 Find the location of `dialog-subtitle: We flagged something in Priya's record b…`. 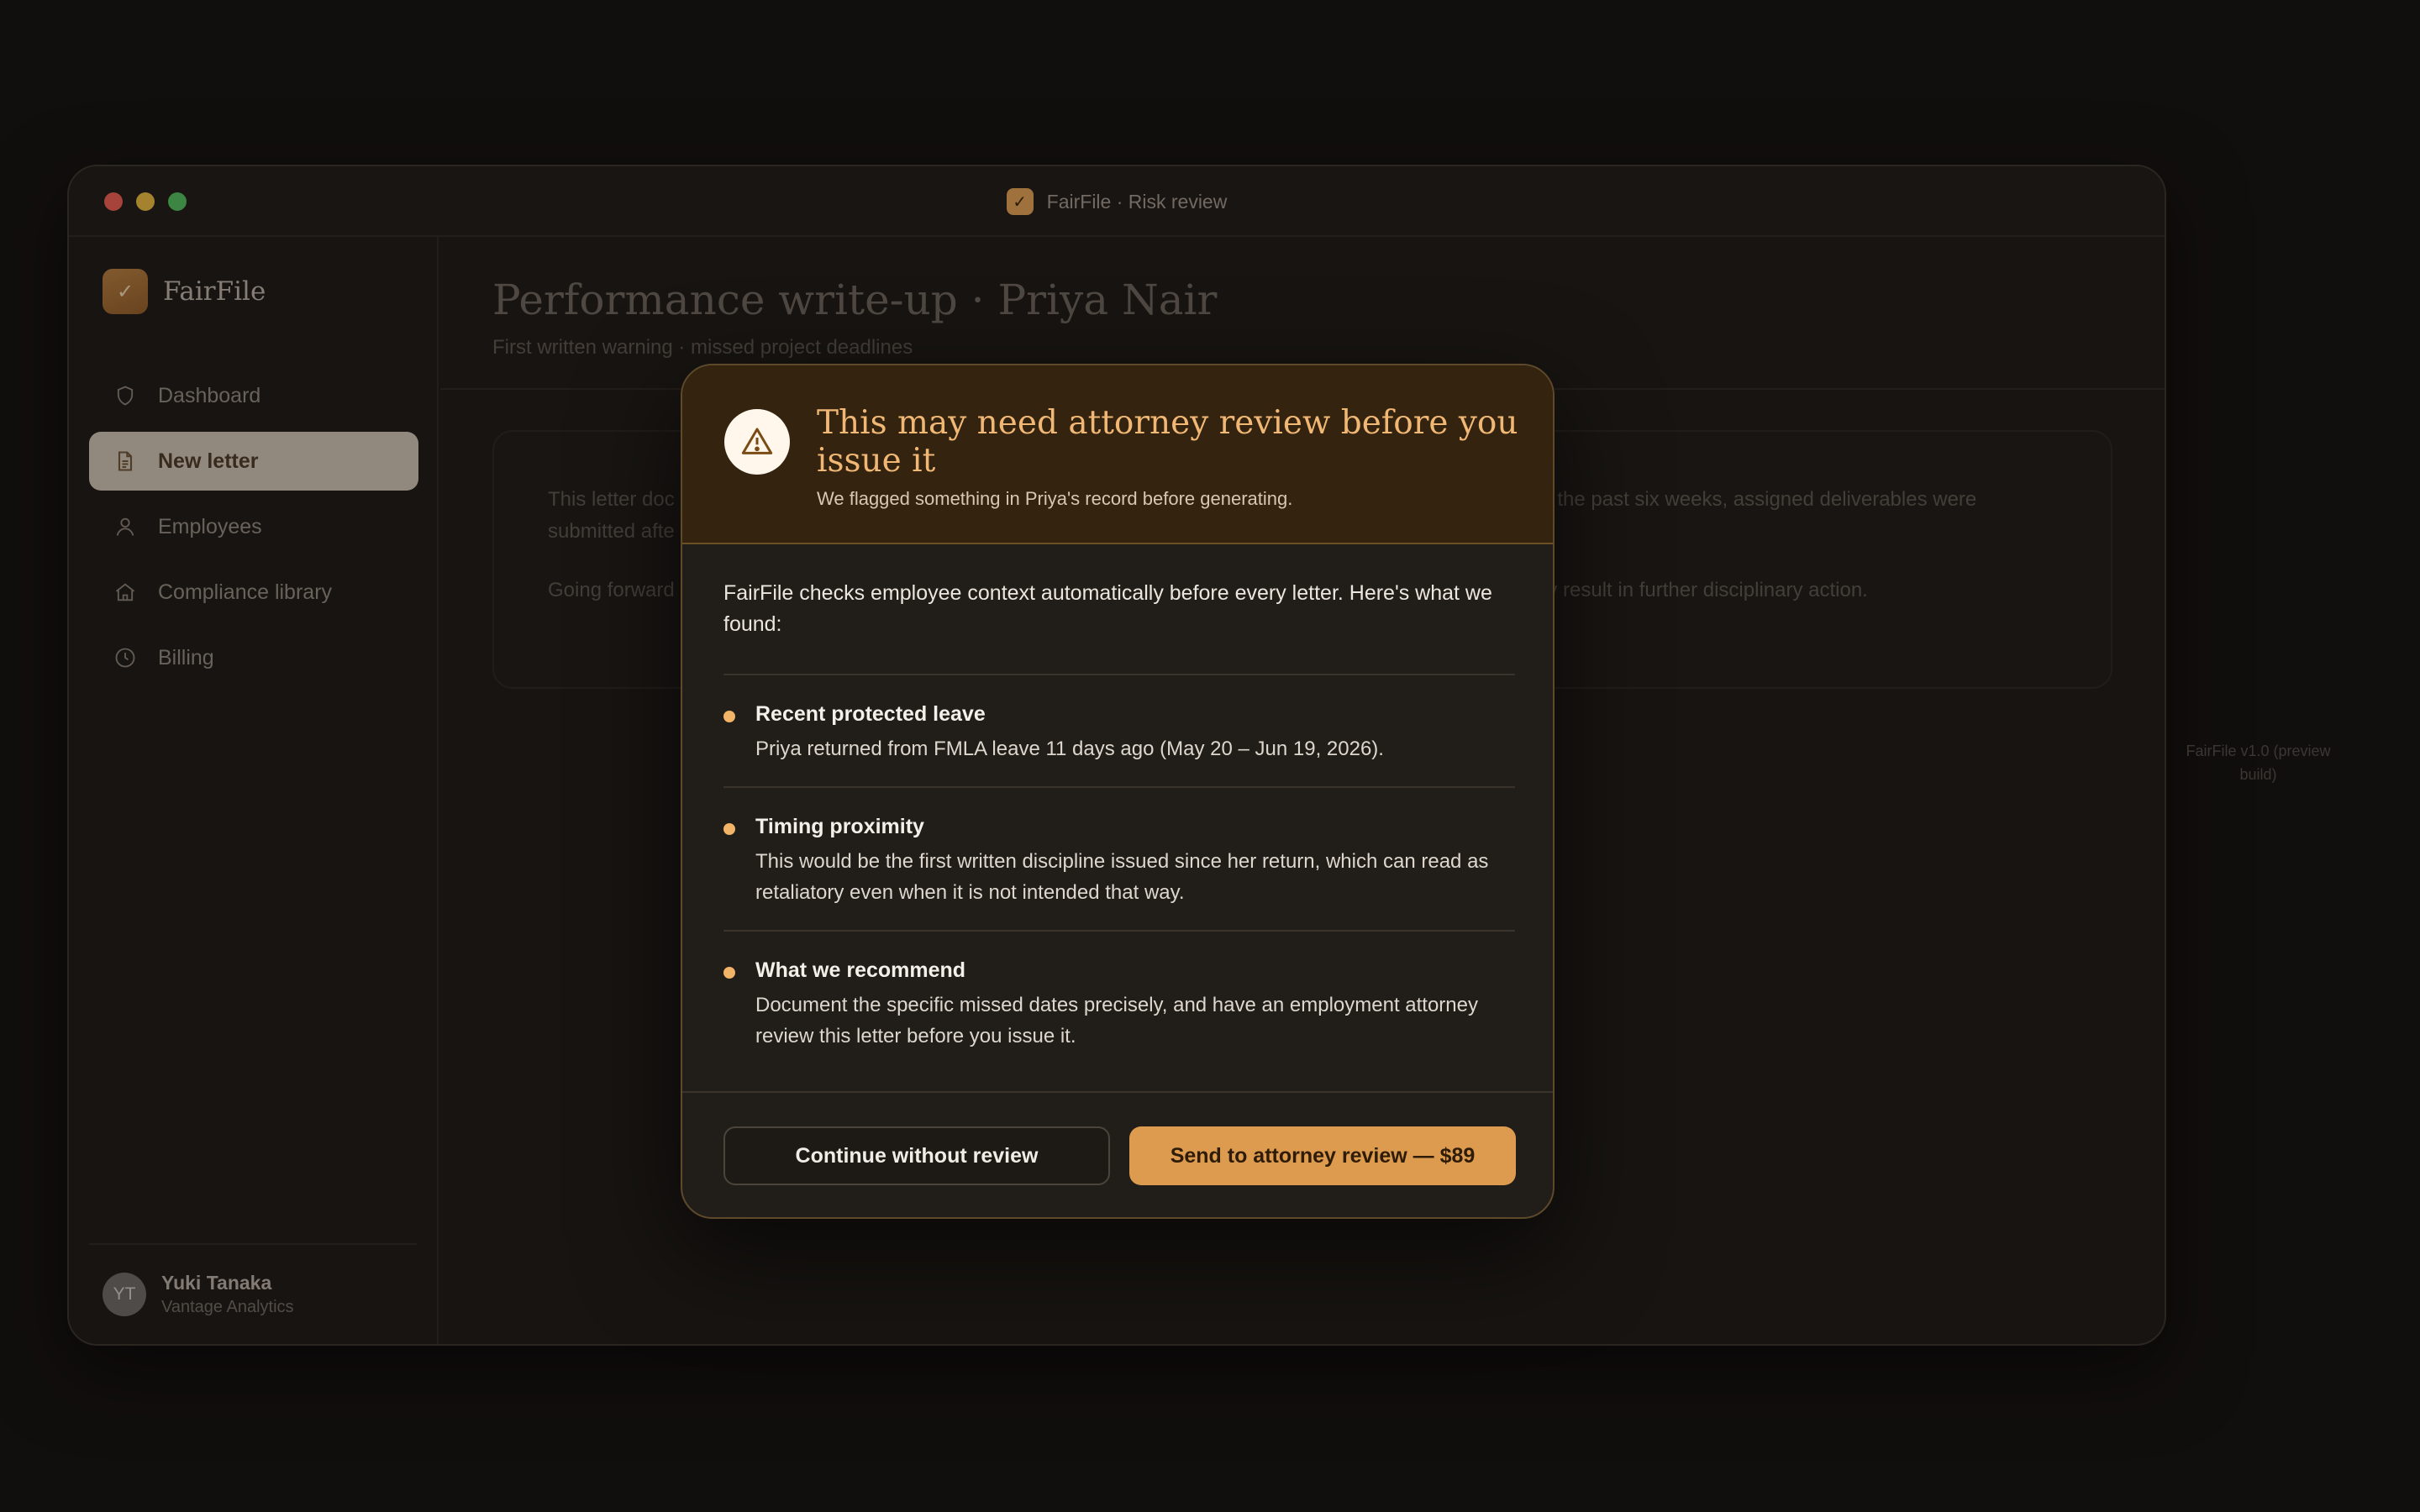

dialog-subtitle: We flagged something in Priya's record b… is located at coordinates (1055, 498).